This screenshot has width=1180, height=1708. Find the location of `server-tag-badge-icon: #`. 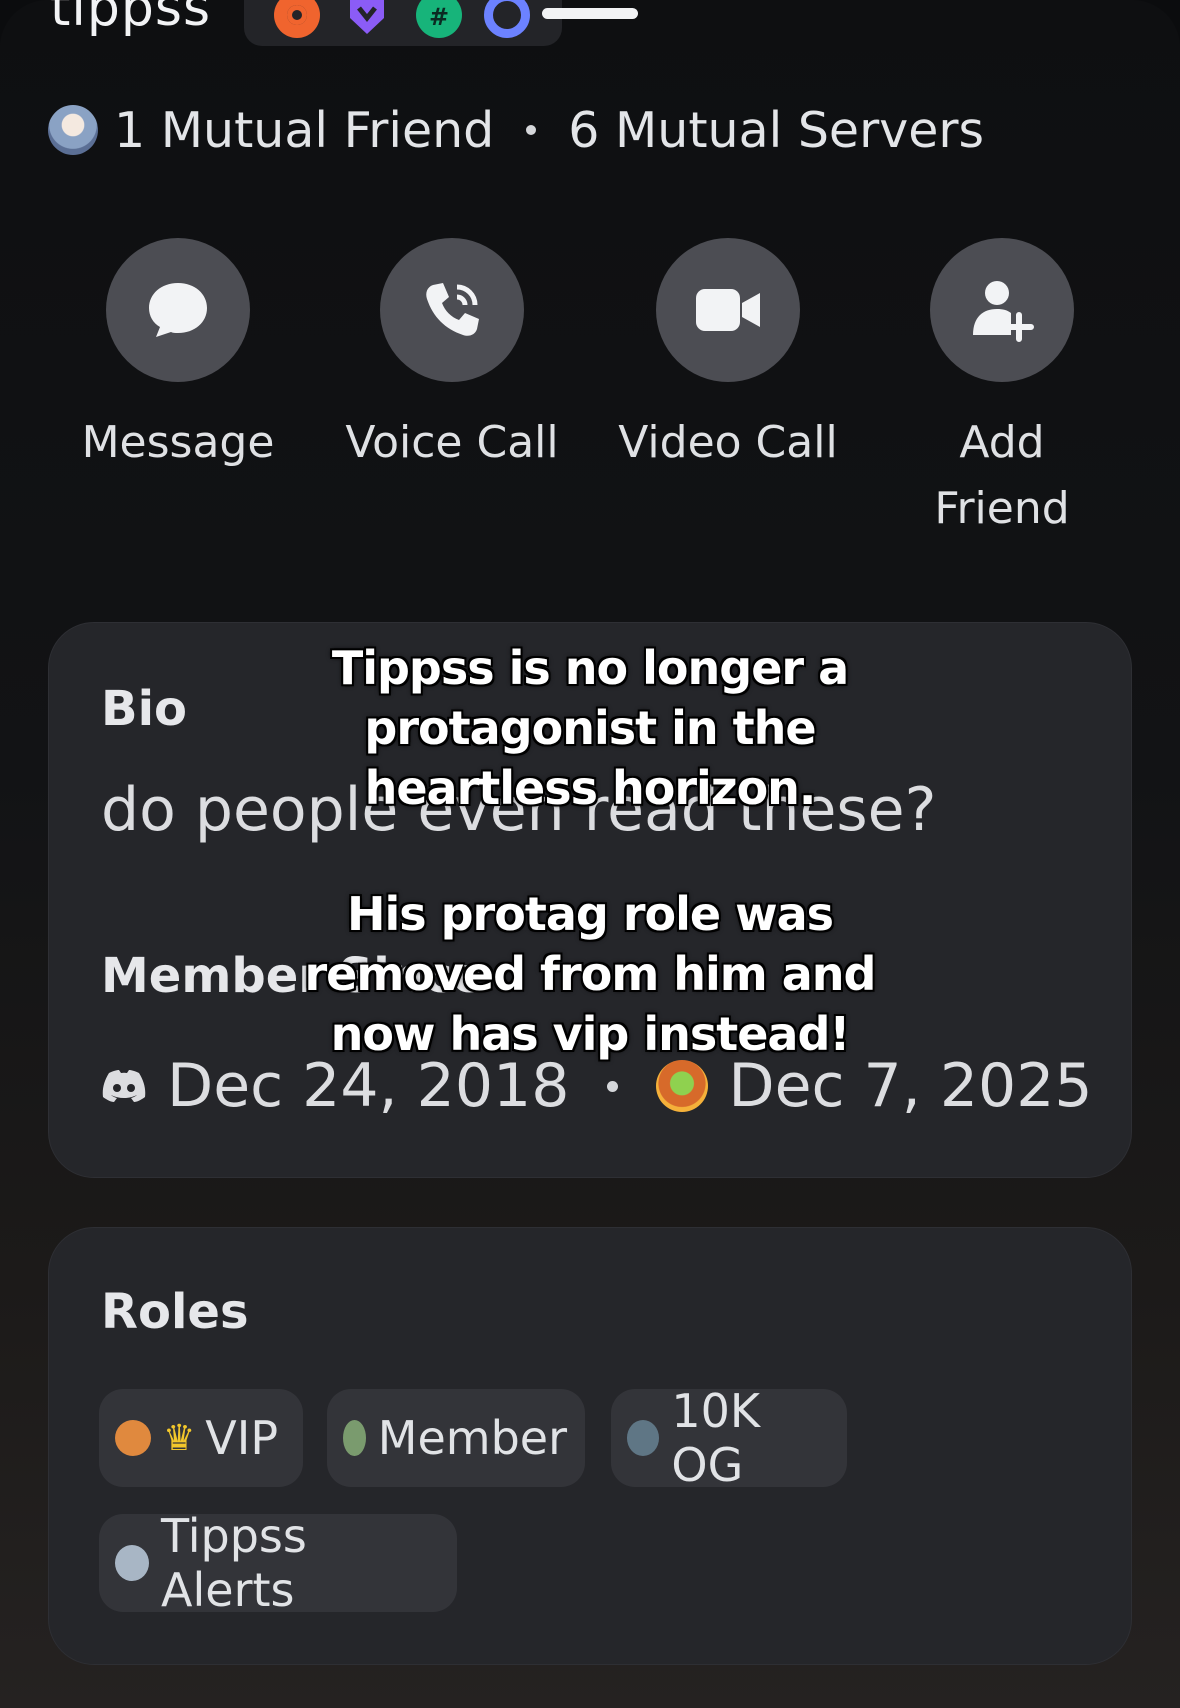

server-tag-badge-icon: # is located at coordinates (439, 19).